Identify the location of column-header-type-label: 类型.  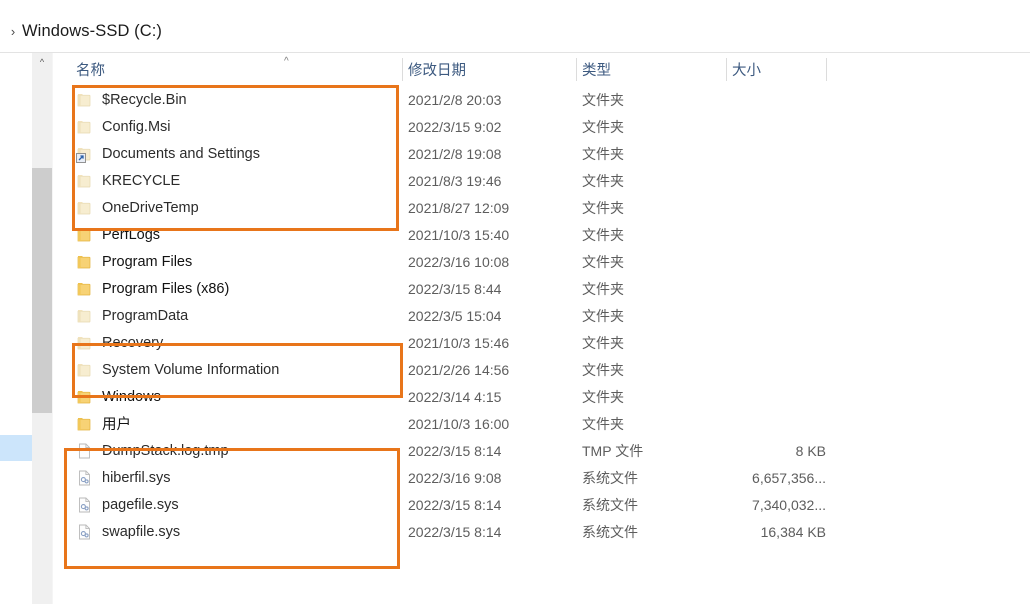
(596, 71).